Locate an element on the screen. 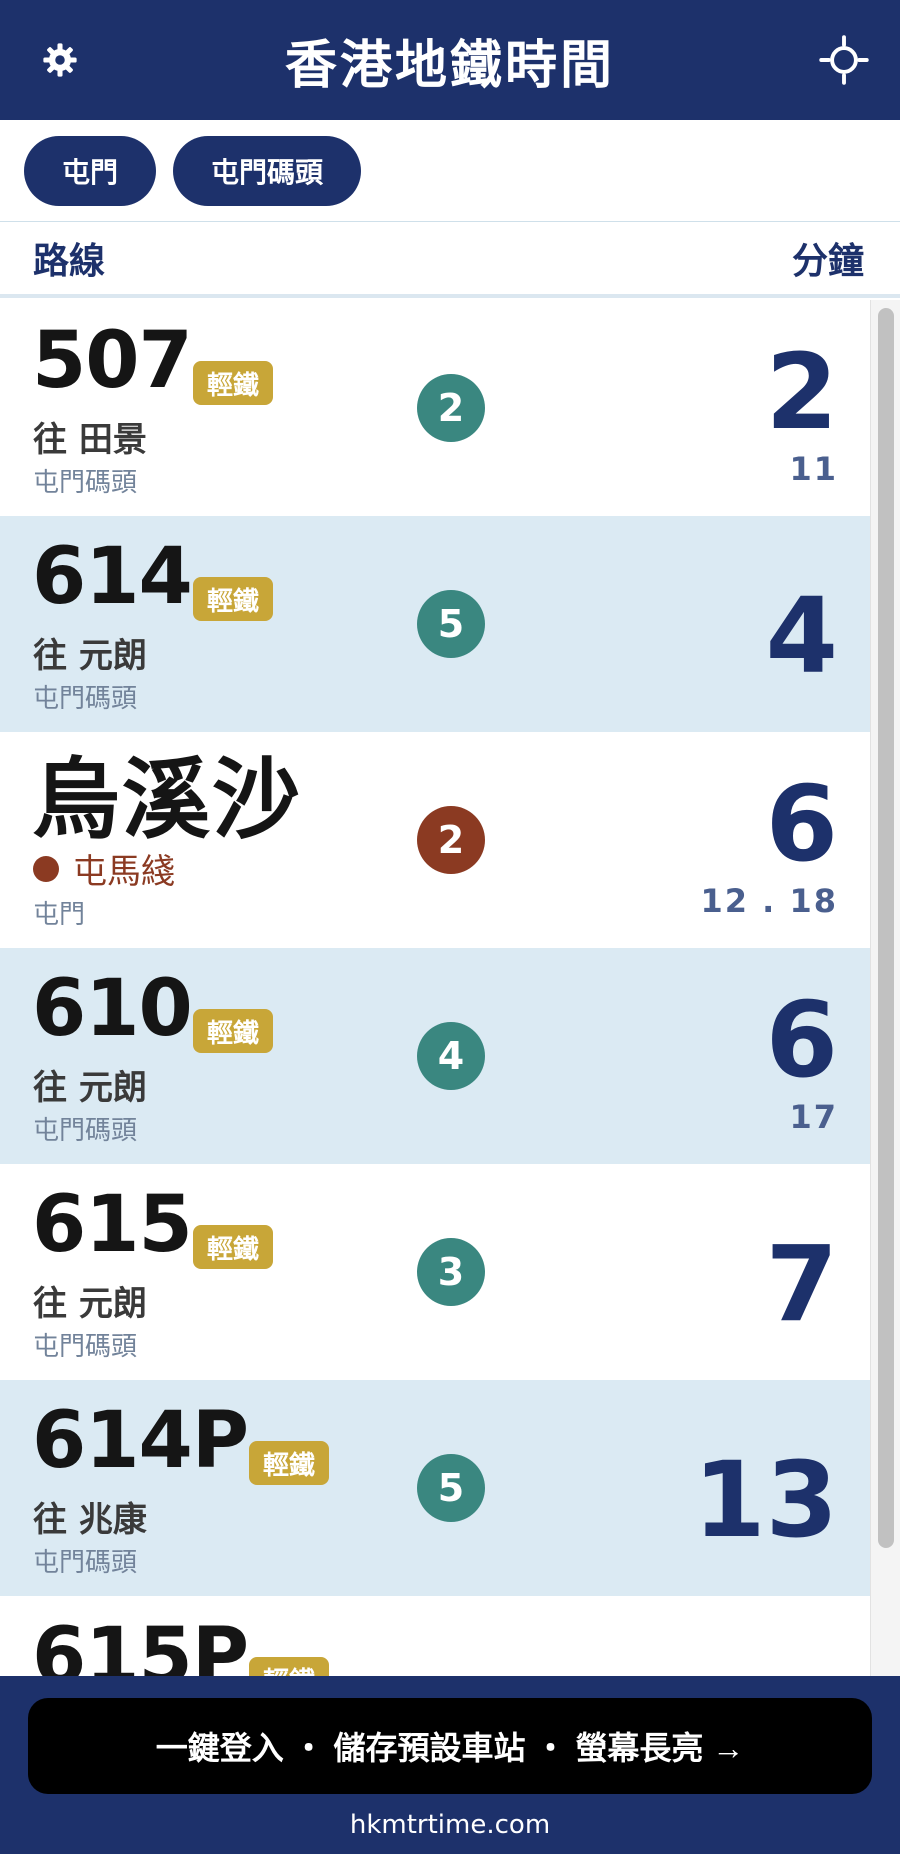 The width and height of the screenshot is (900, 1854). platform-badge: 3 is located at coordinates (451, 1272).